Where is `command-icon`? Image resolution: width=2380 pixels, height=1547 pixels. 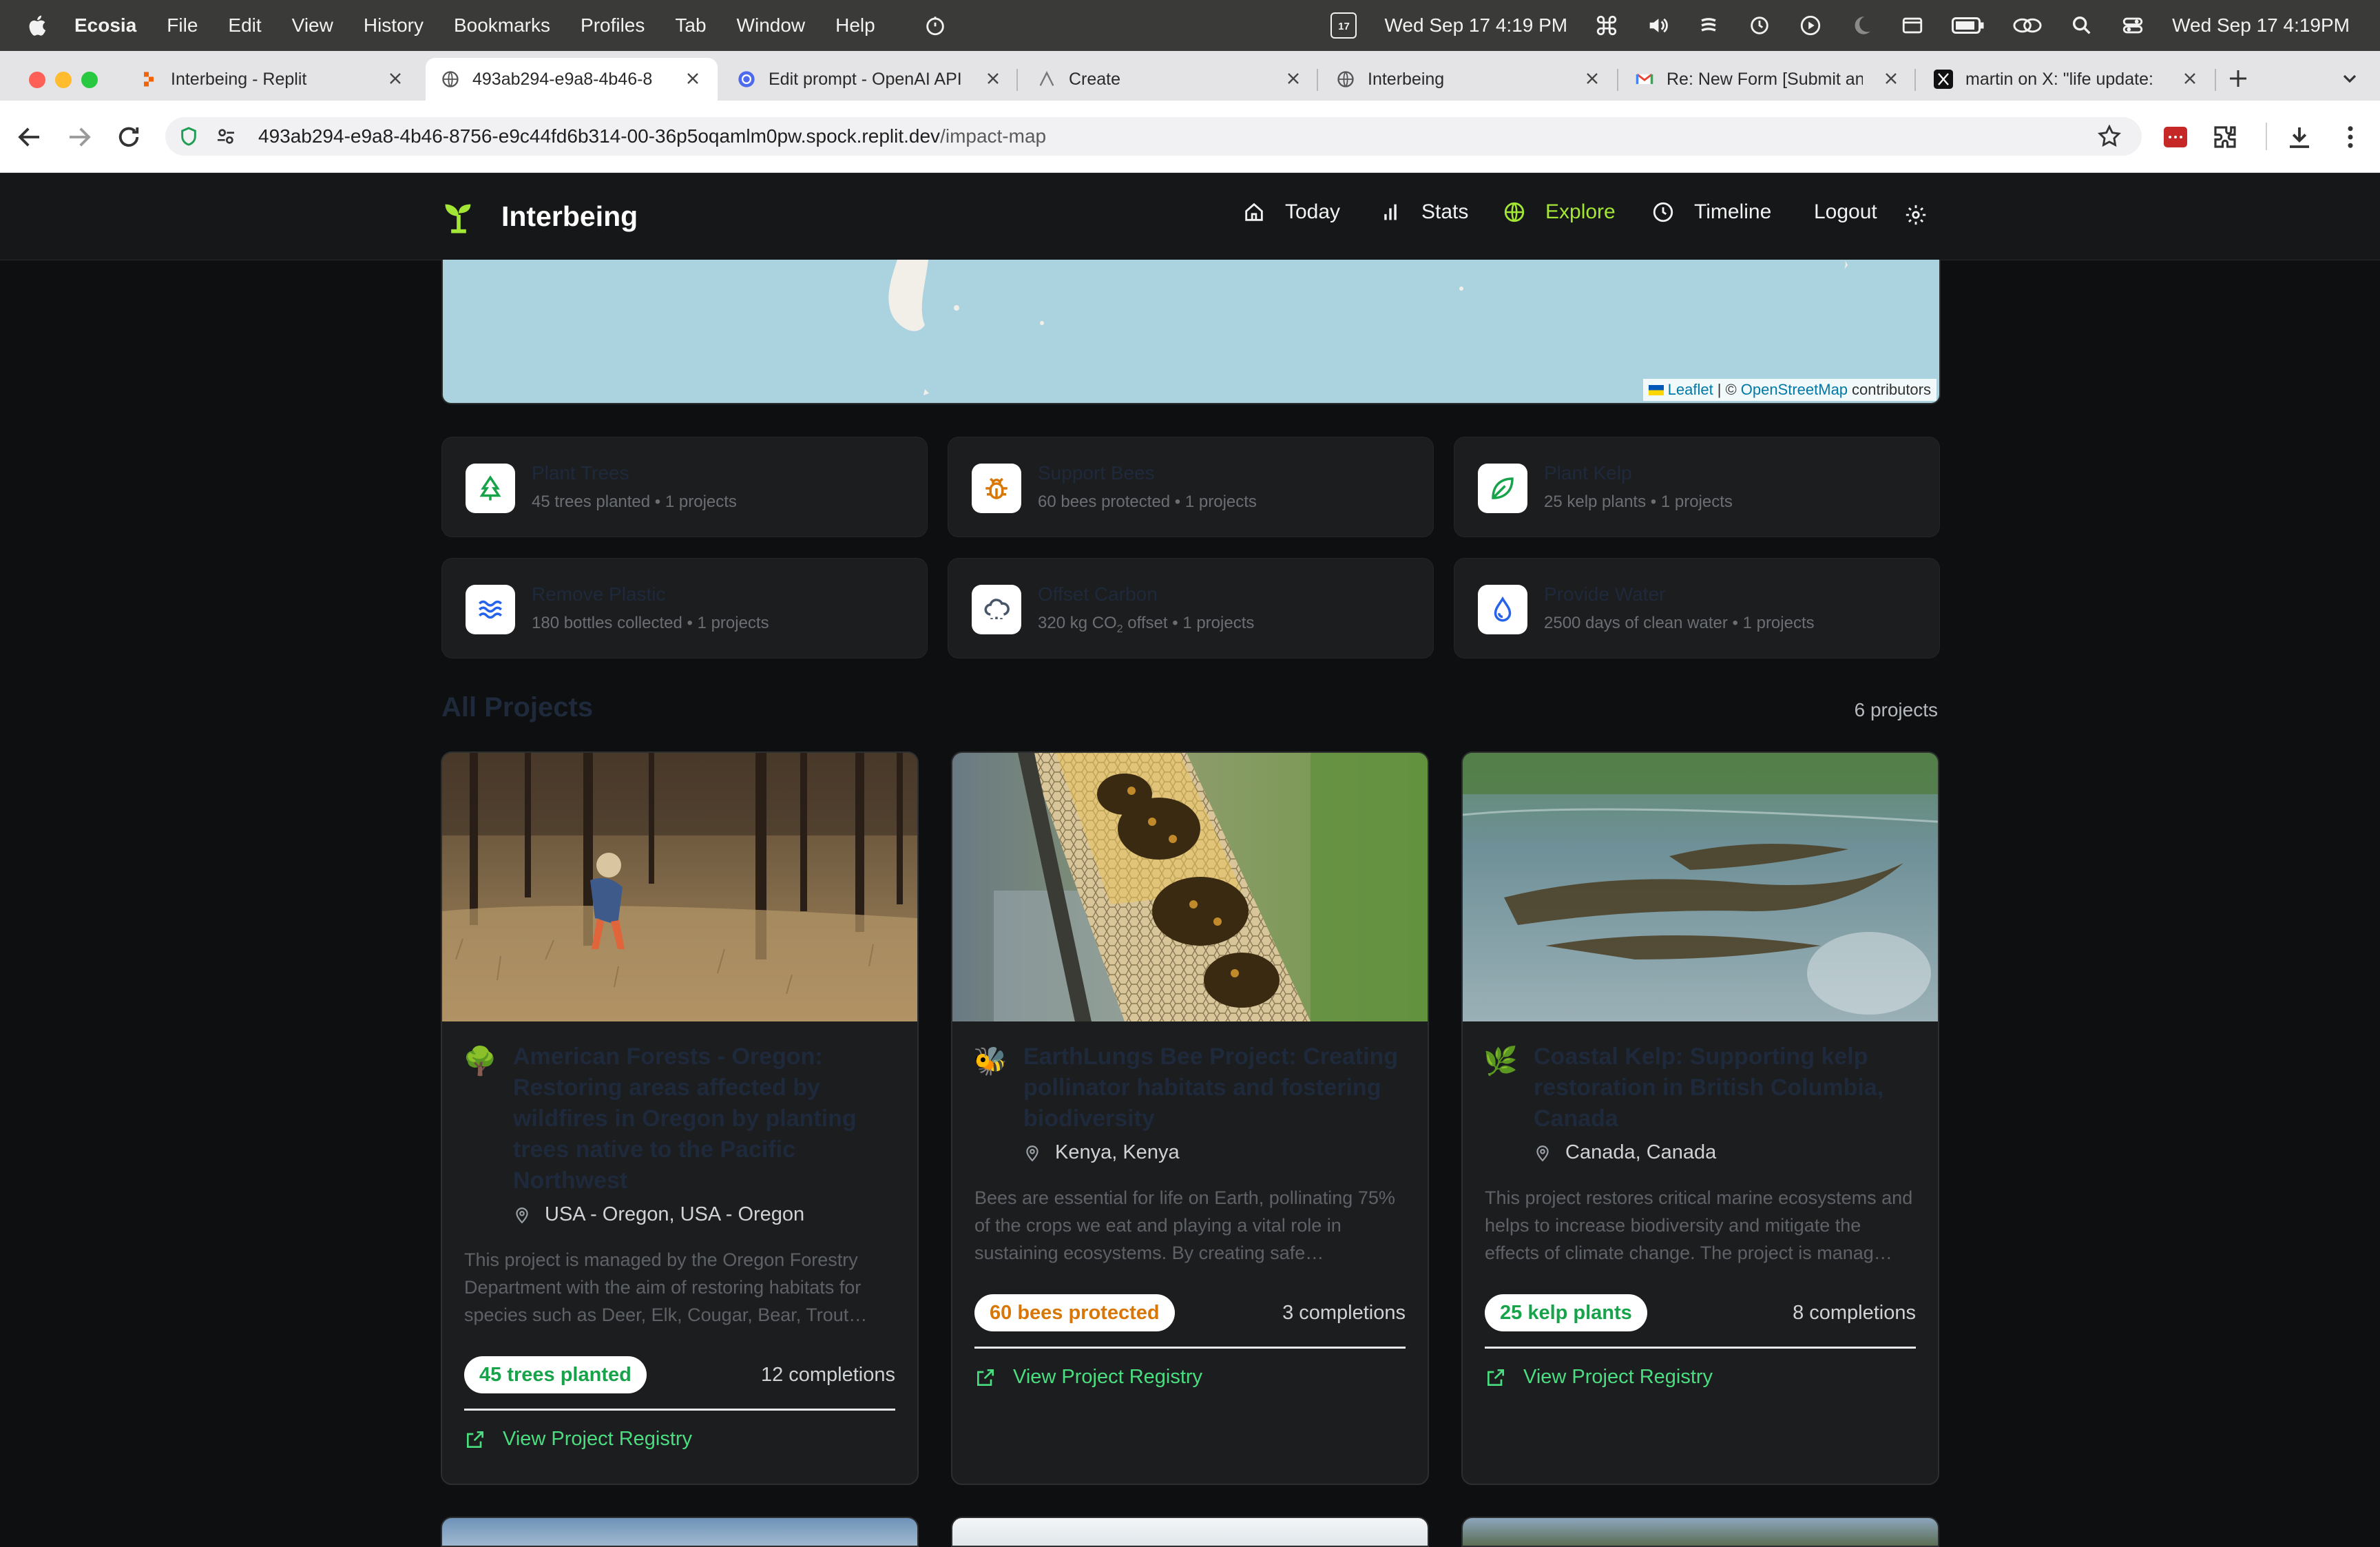
command-icon is located at coordinates (1606, 25).